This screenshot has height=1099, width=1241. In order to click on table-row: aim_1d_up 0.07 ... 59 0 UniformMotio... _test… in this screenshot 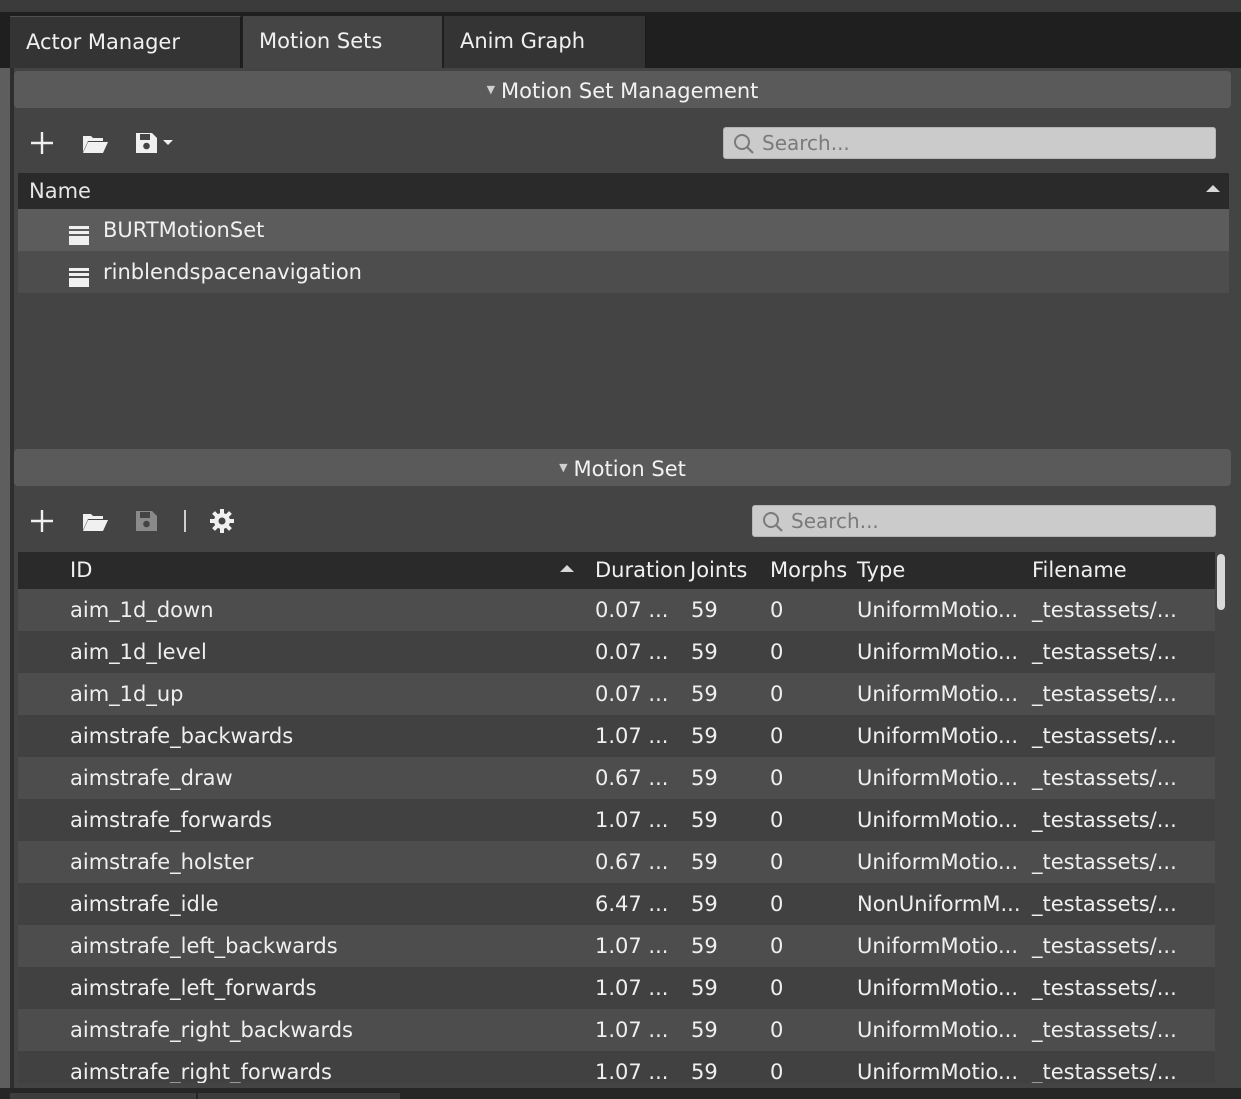, I will do `click(616, 694)`.